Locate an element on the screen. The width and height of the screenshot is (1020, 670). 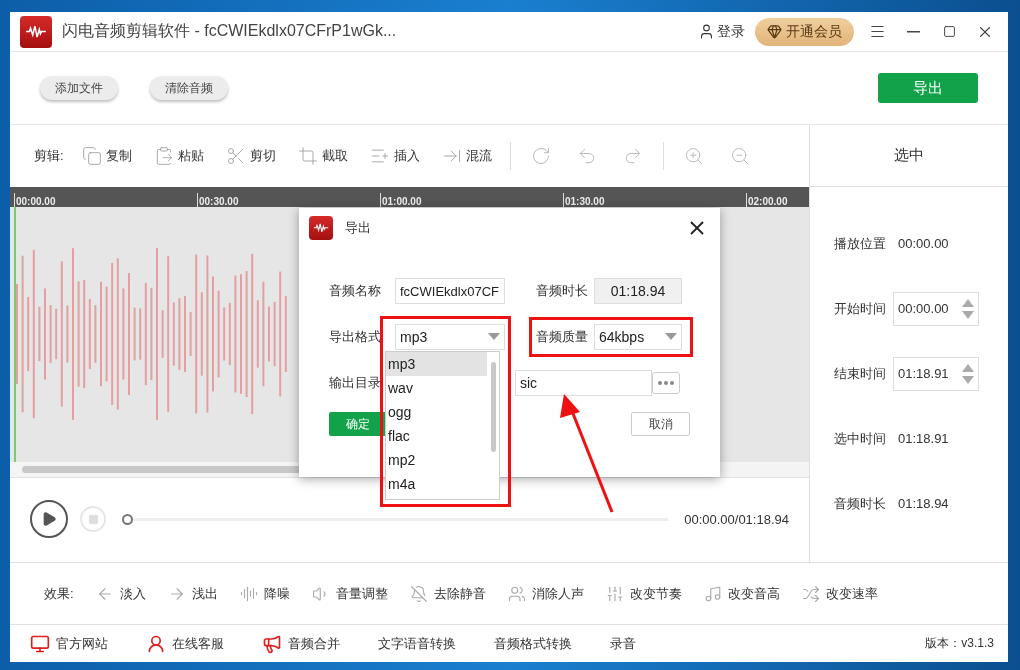
music-note-icon is located at coordinates (712, 593).